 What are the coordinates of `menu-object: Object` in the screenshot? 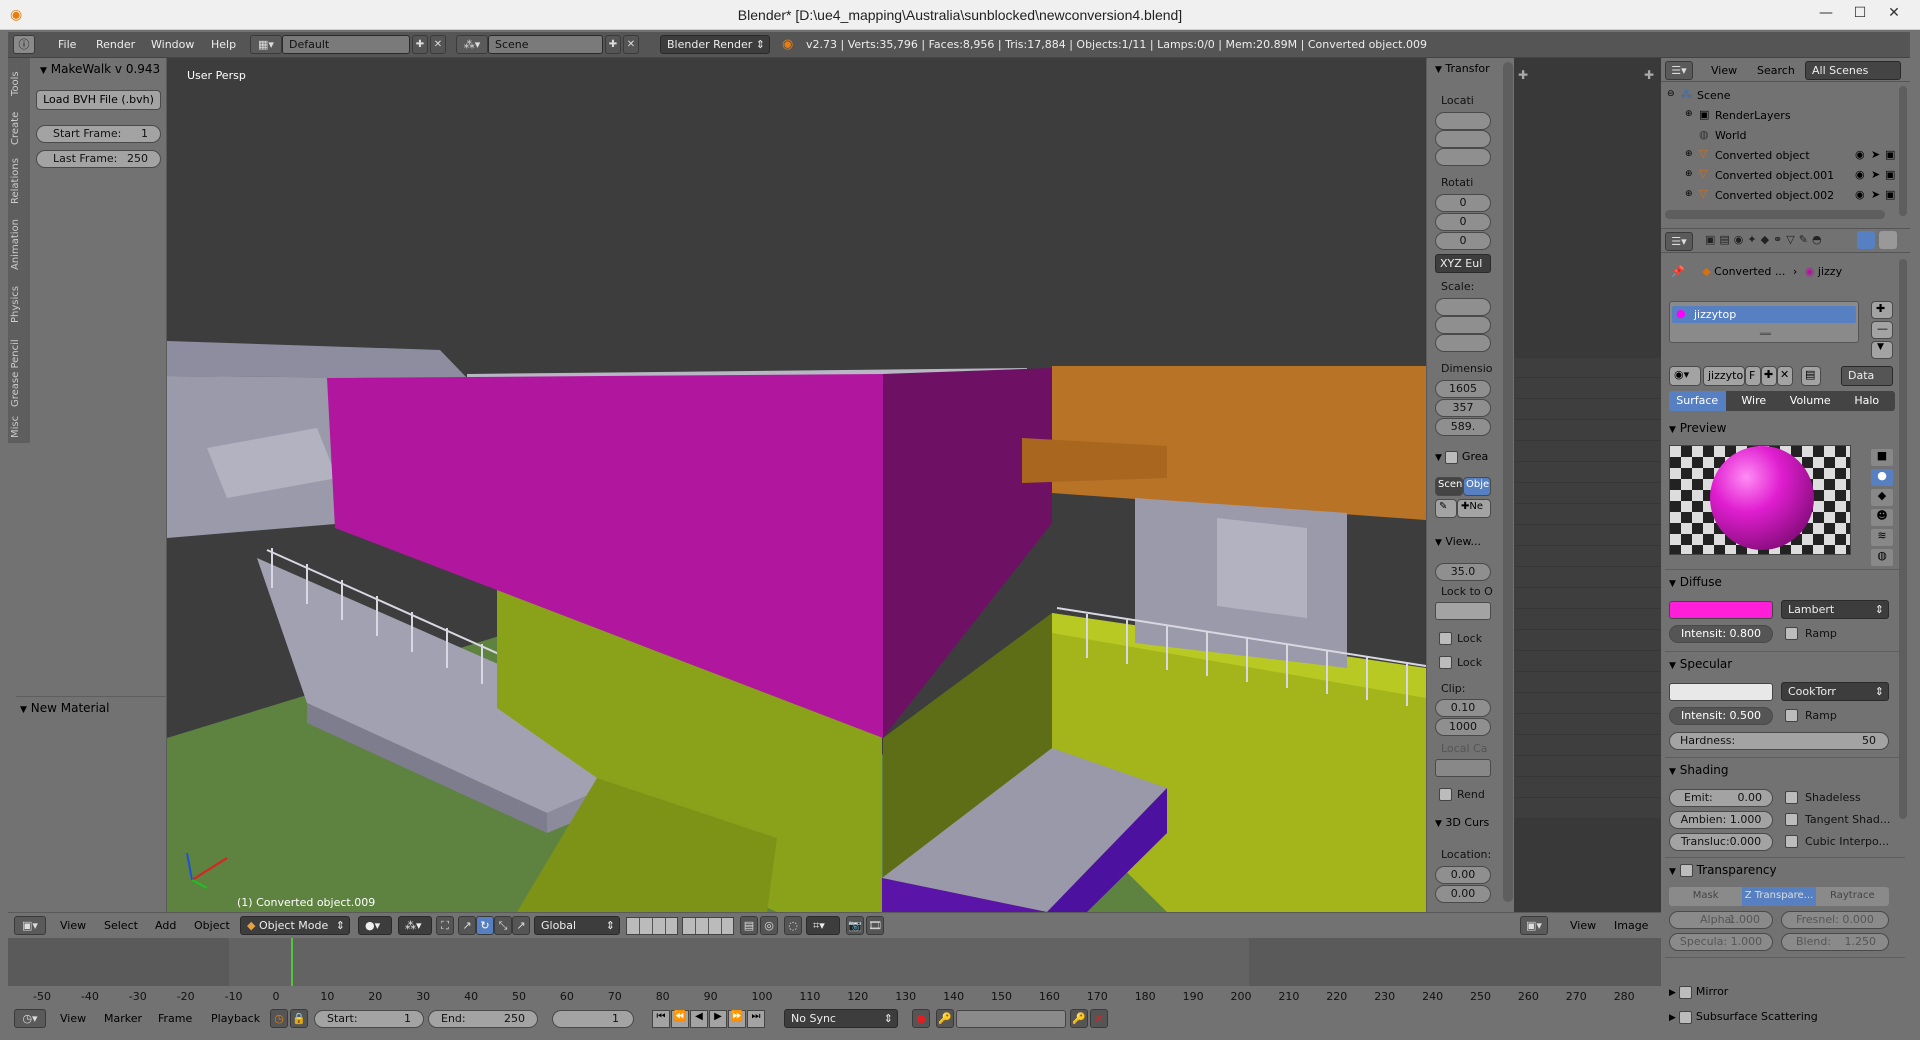 It's located at (212, 925).